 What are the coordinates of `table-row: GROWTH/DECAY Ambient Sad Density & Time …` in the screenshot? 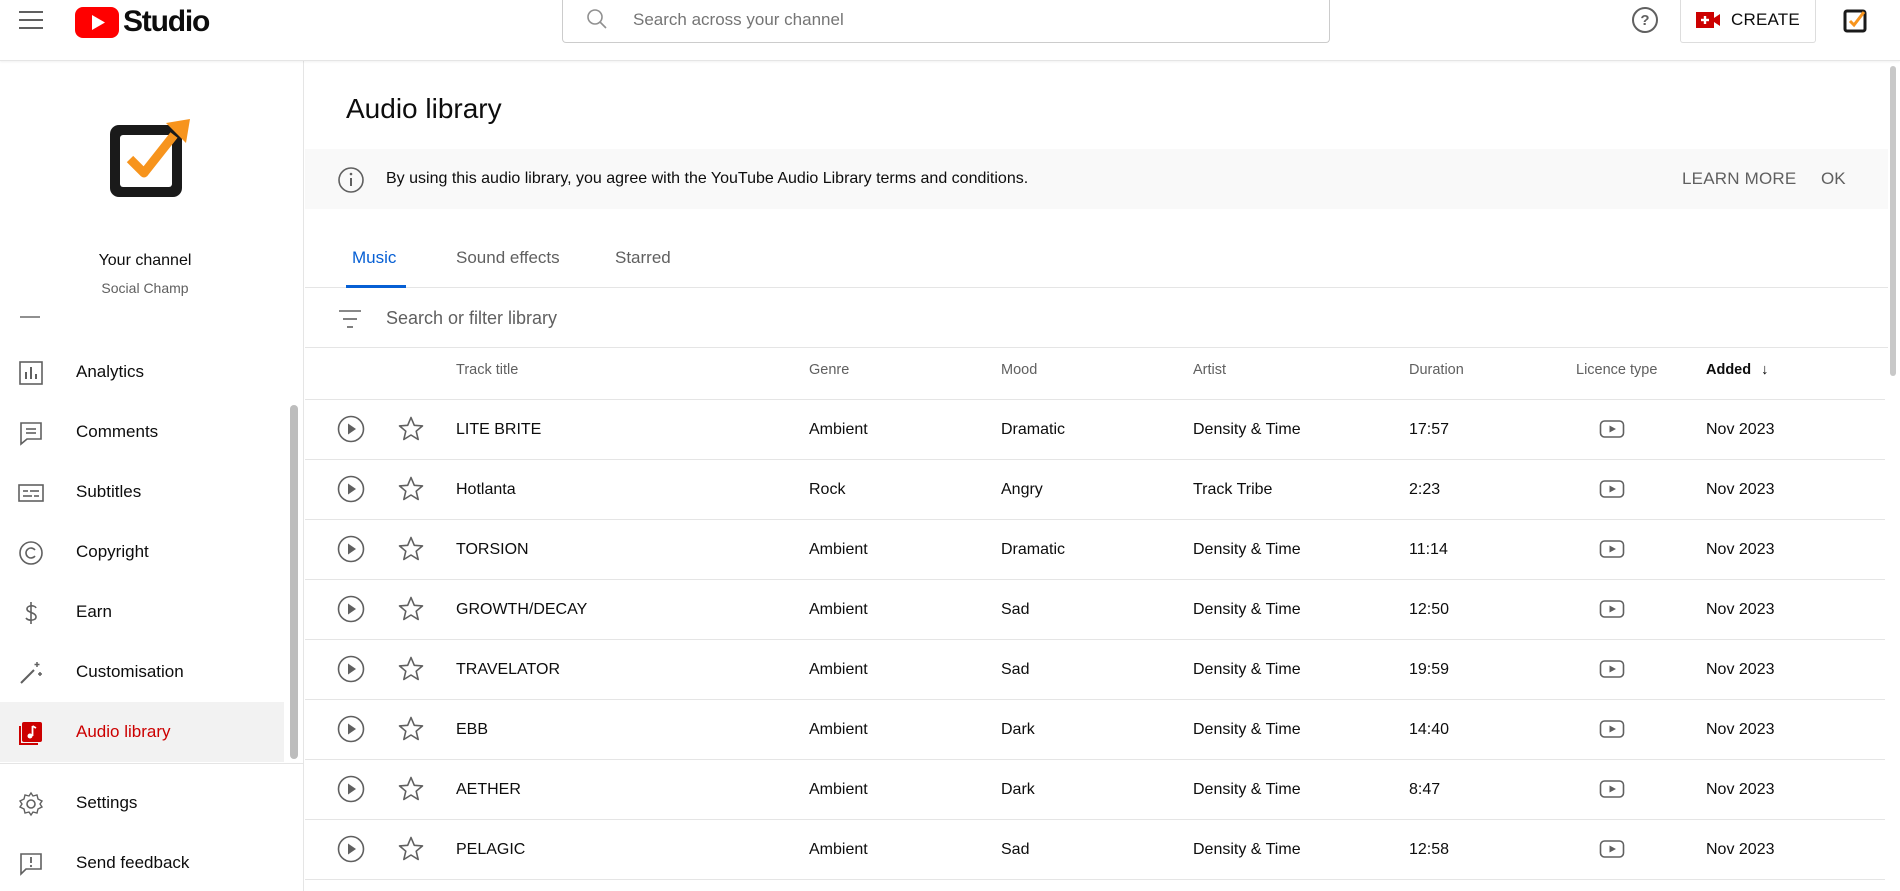 It's located at (1095, 610).